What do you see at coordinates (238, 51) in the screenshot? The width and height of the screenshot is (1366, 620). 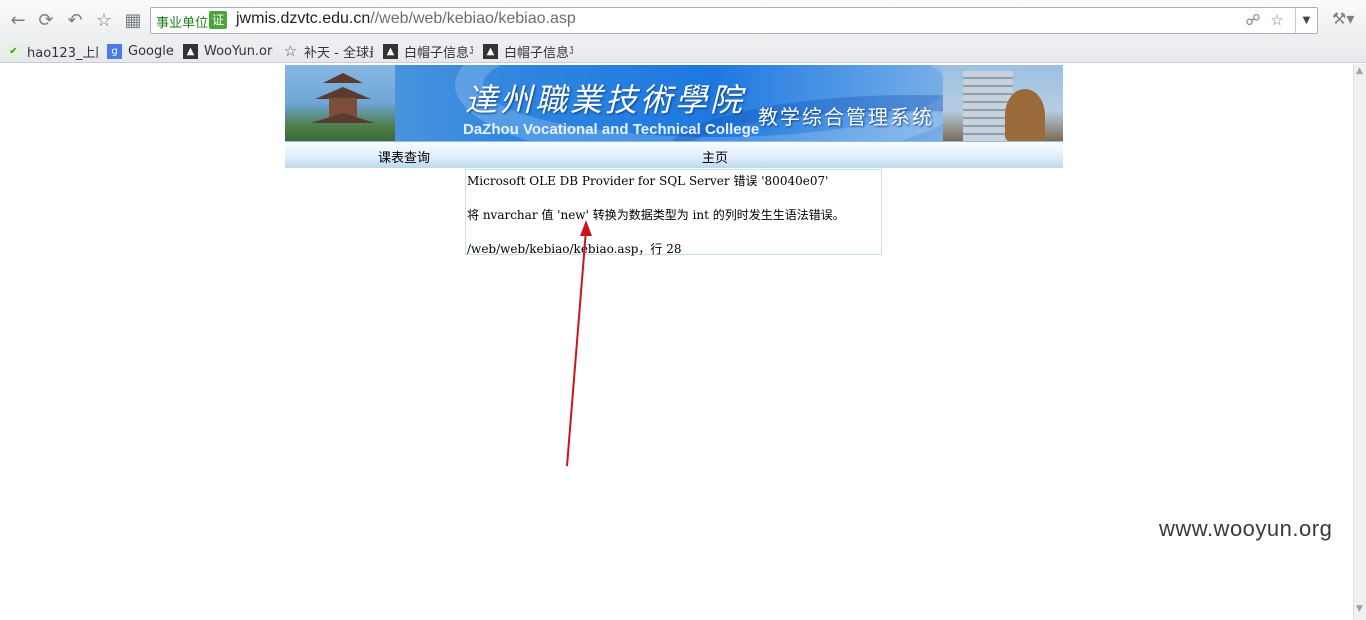 I see `bookmark-label: WooYun.org` at bounding box center [238, 51].